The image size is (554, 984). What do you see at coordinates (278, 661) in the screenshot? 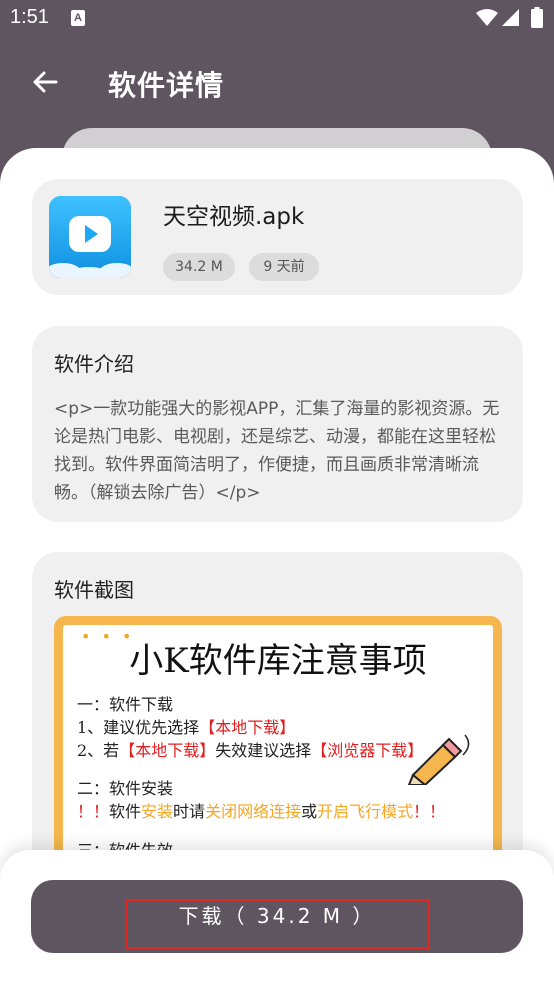
I see `screenshot-title: 小K软件库注意事项` at bounding box center [278, 661].